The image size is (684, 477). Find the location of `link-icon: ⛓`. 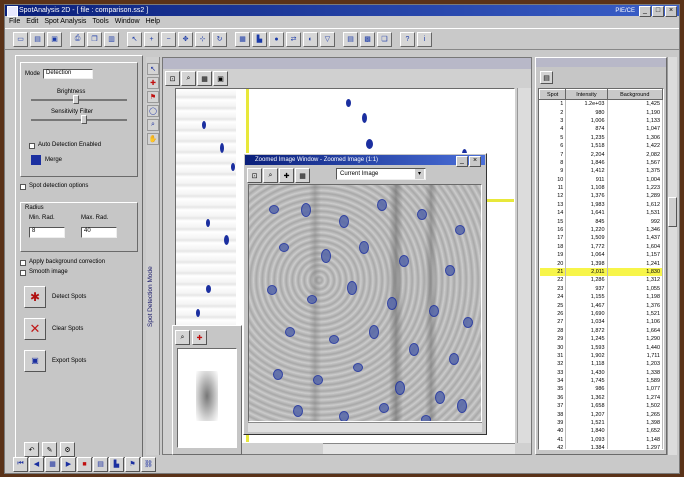

link-icon: ⛓ is located at coordinates (148, 464).